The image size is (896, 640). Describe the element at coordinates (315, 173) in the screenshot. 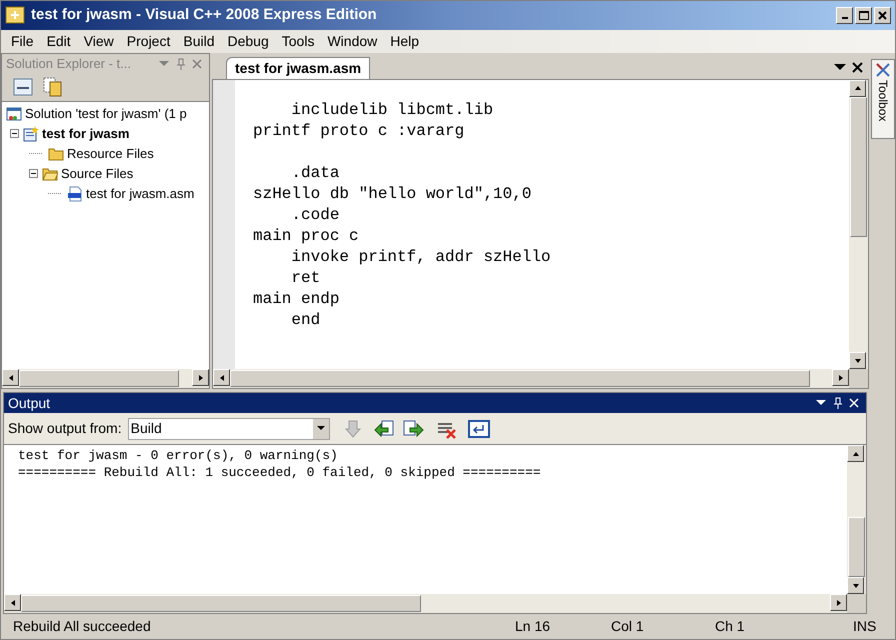

I see `code-line: .data` at that location.